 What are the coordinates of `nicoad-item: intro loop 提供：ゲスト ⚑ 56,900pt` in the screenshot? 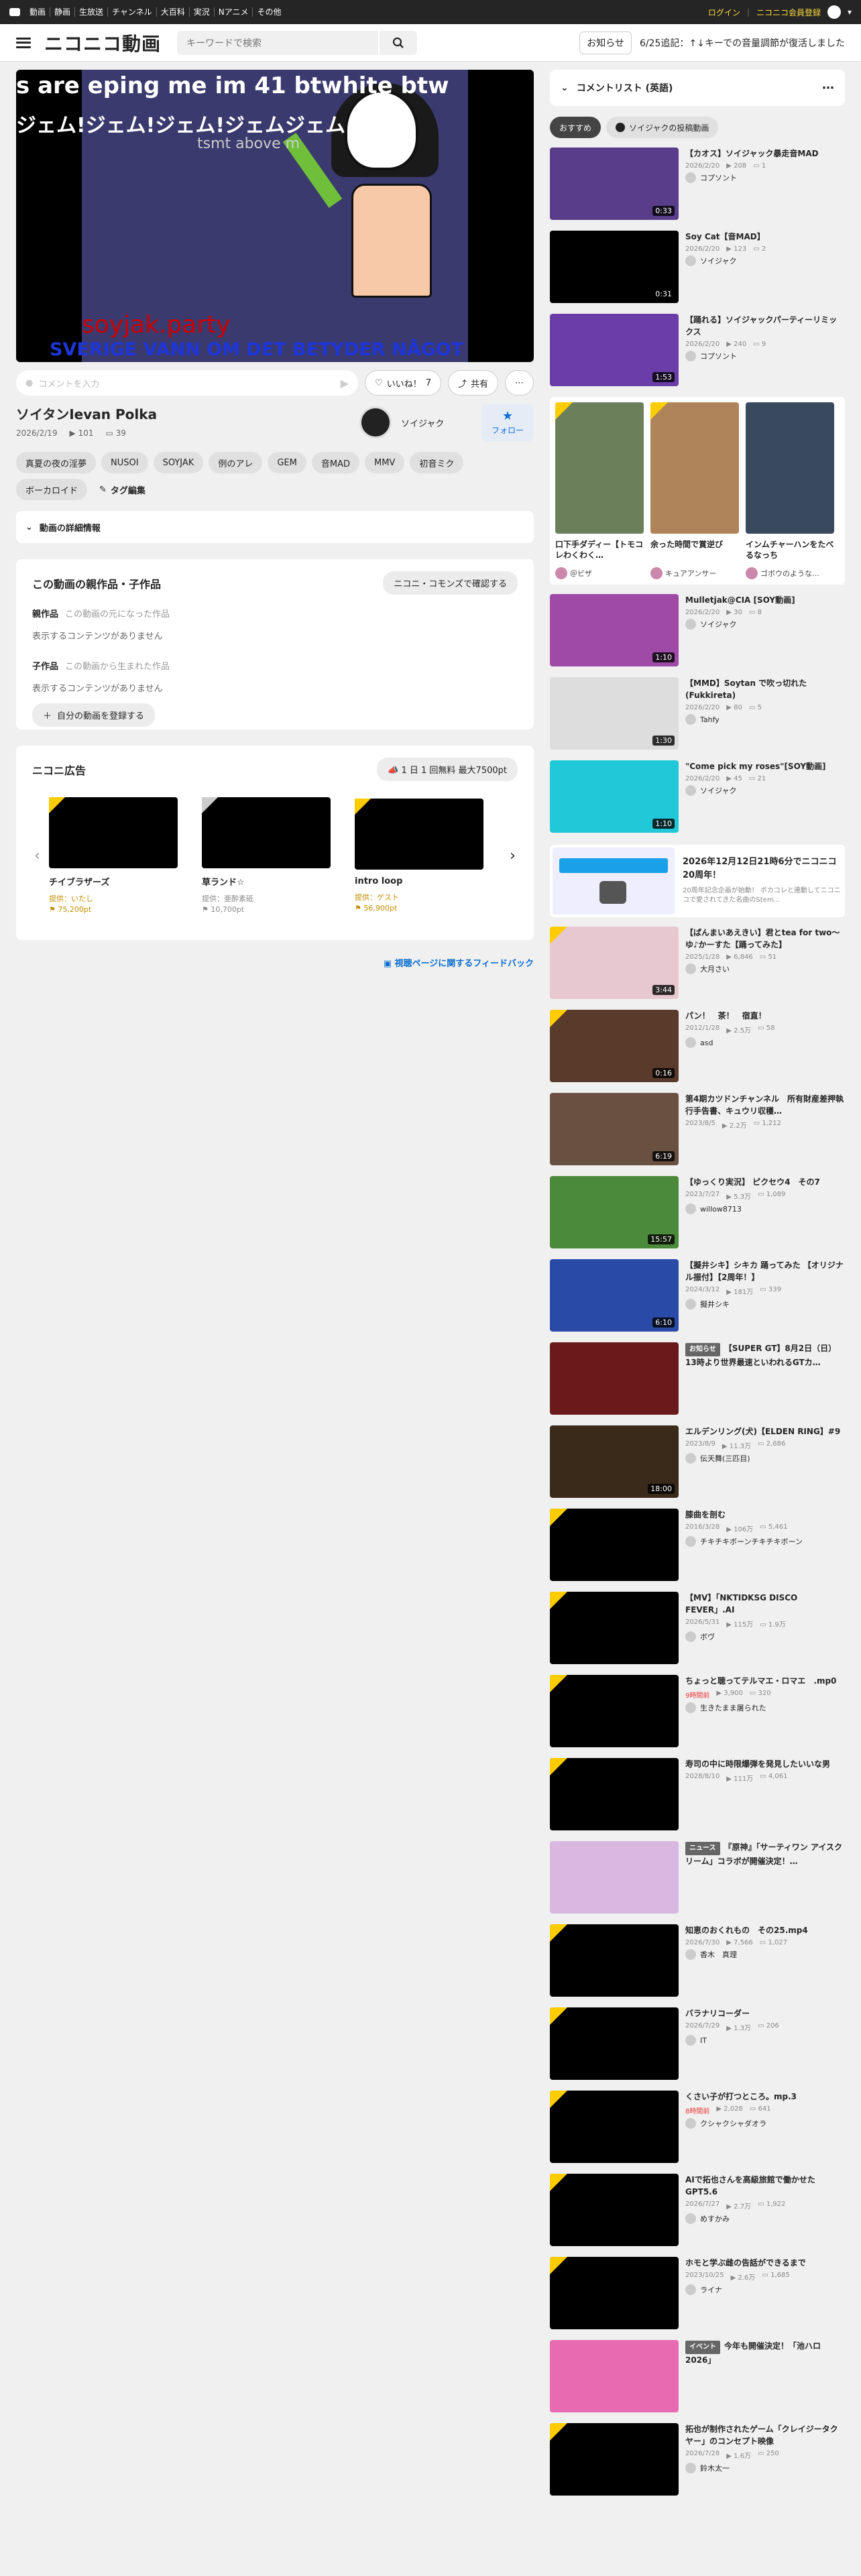 It's located at (419, 856).